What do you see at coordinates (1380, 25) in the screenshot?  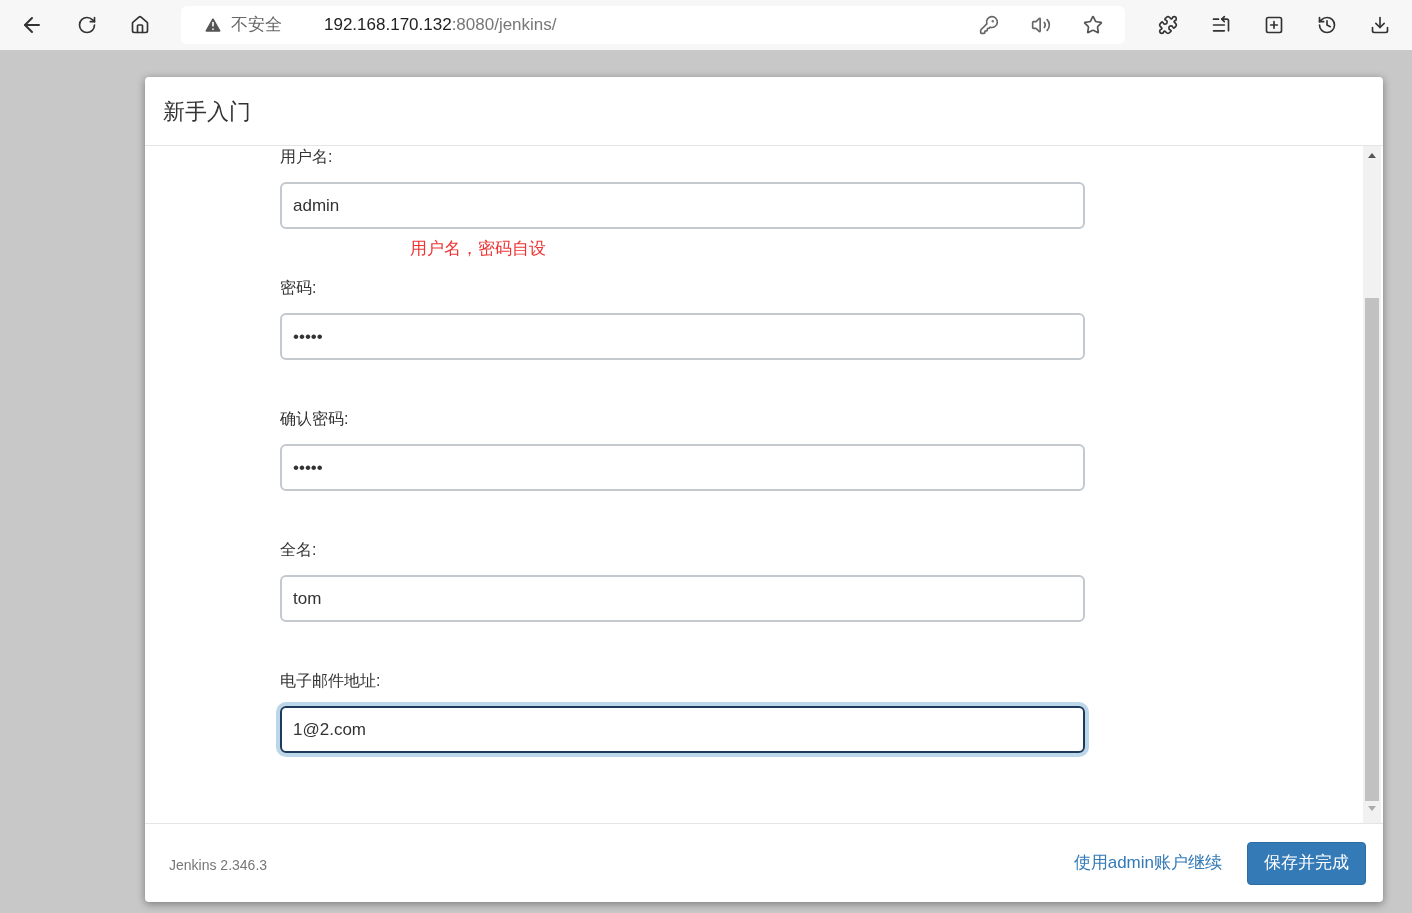 I see `download-icon` at bounding box center [1380, 25].